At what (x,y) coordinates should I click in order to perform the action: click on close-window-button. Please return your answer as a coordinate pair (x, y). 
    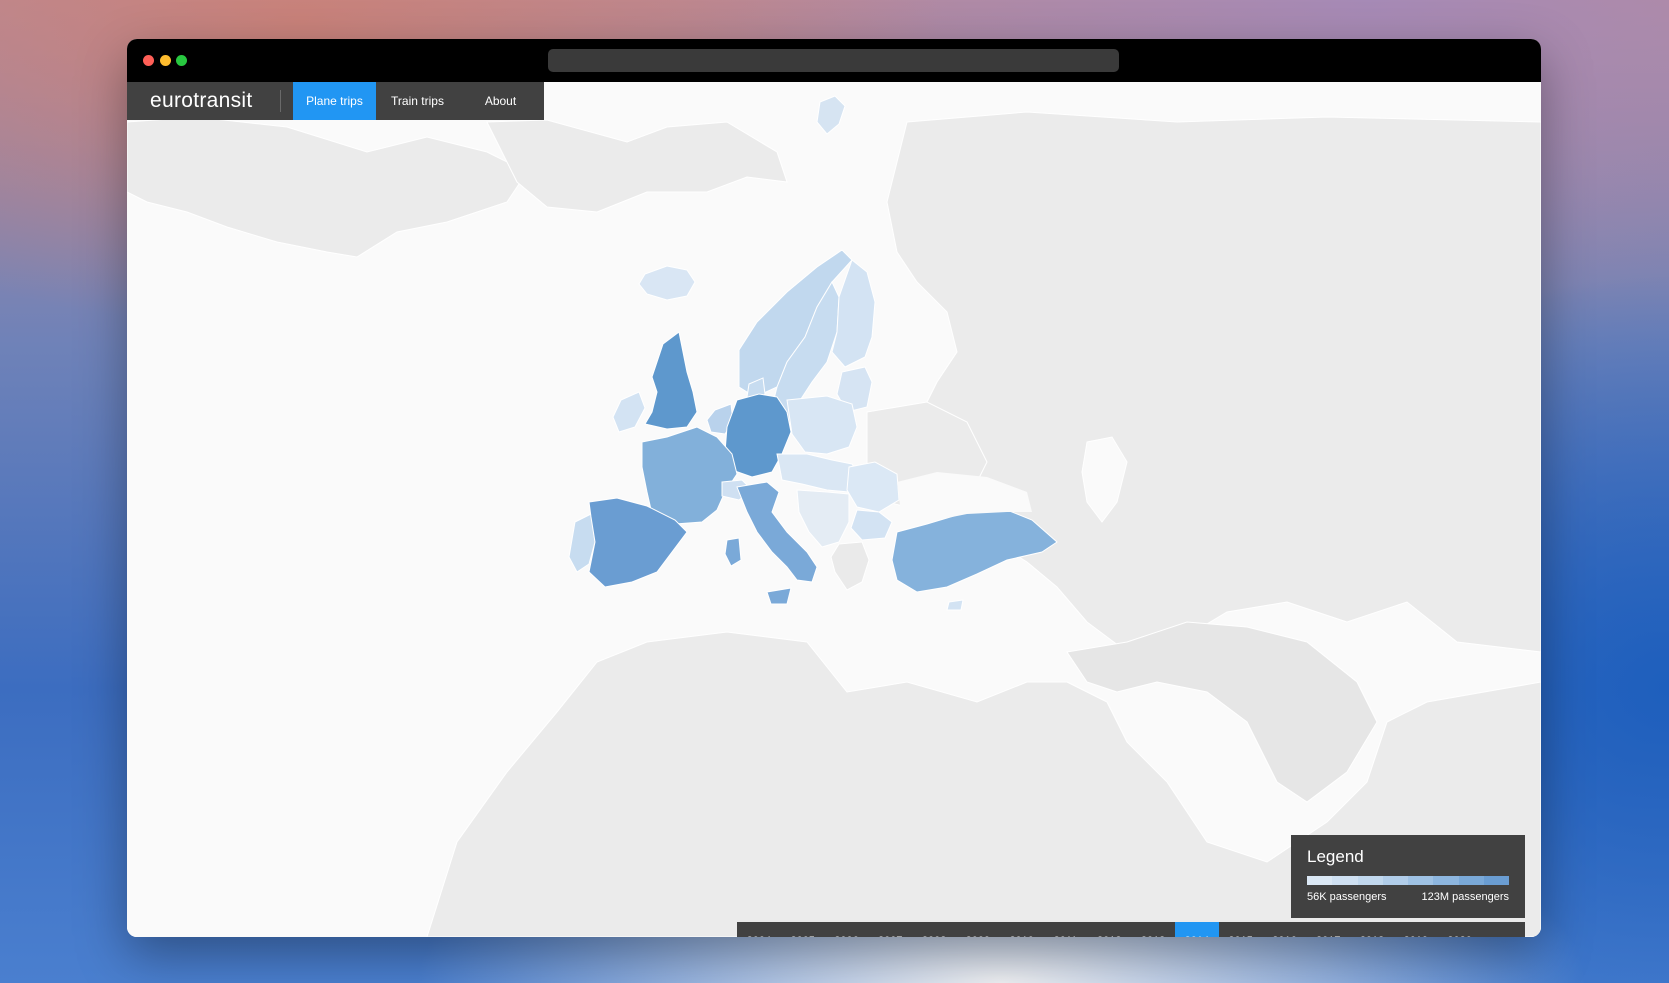
    Looking at the image, I should click on (148, 60).